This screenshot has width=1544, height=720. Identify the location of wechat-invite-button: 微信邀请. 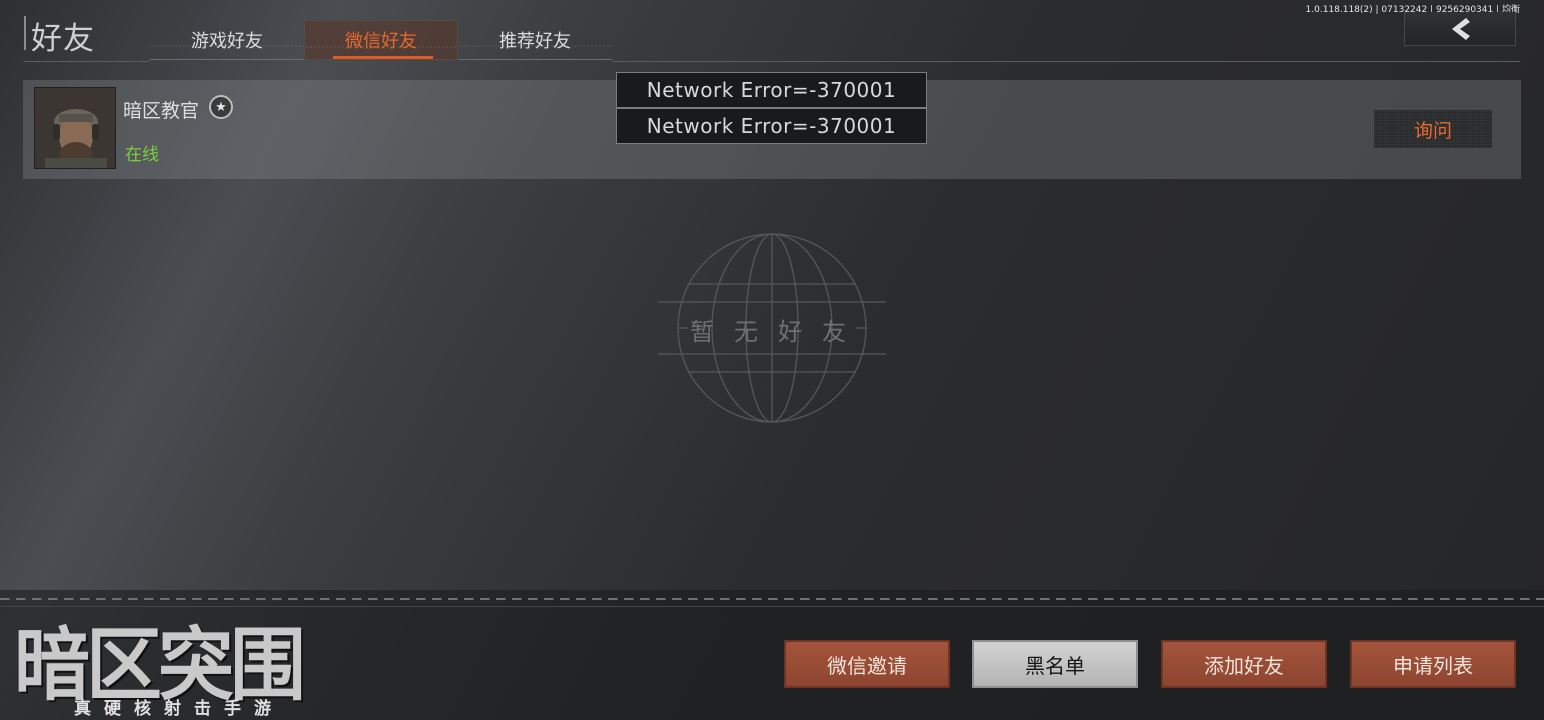
(867, 664).